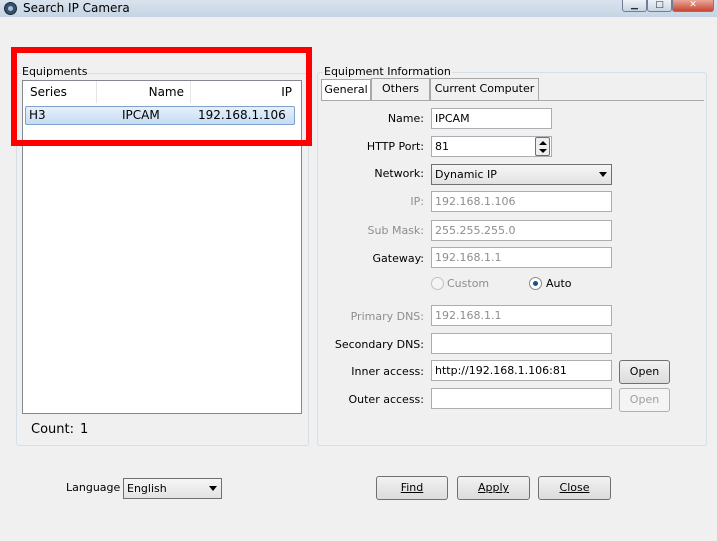 The width and height of the screenshot is (717, 541). Describe the element at coordinates (491, 146) in the screenshot. I see `http-port-field: 81` at that location.